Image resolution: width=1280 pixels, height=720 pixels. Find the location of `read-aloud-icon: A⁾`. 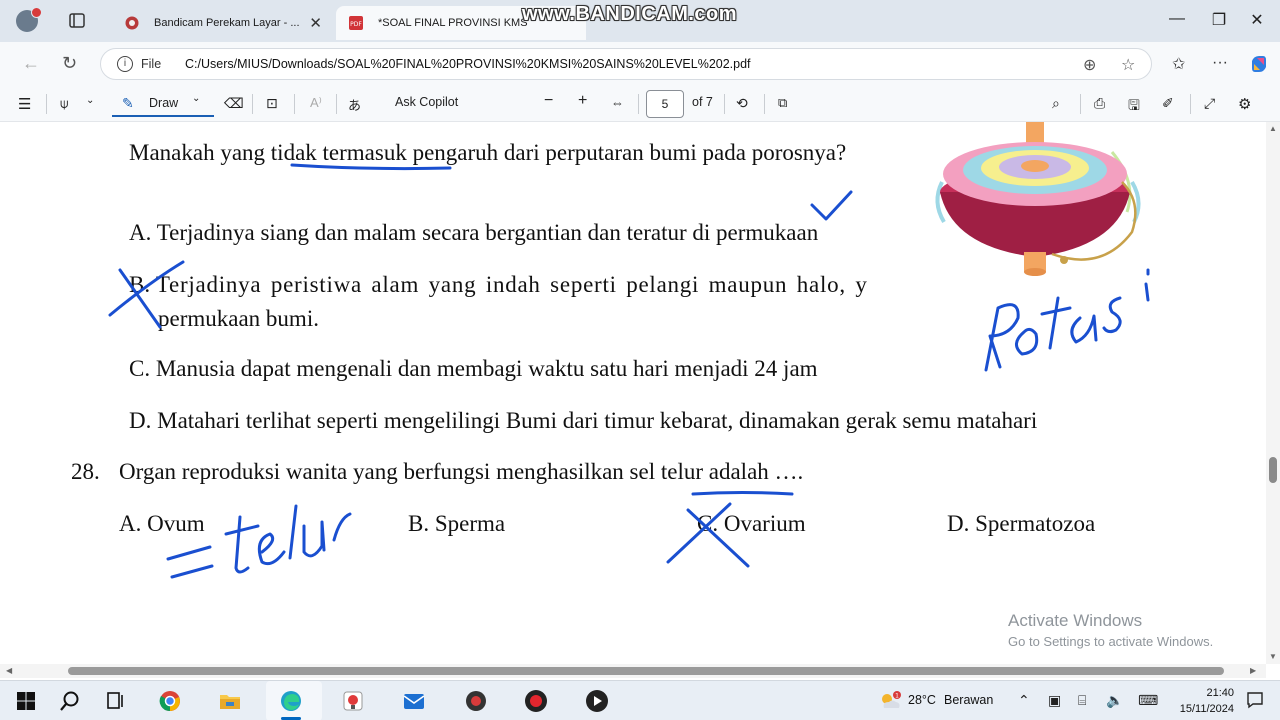

read-aloud-icon: A⁾ is located at coordinates (316, 103).